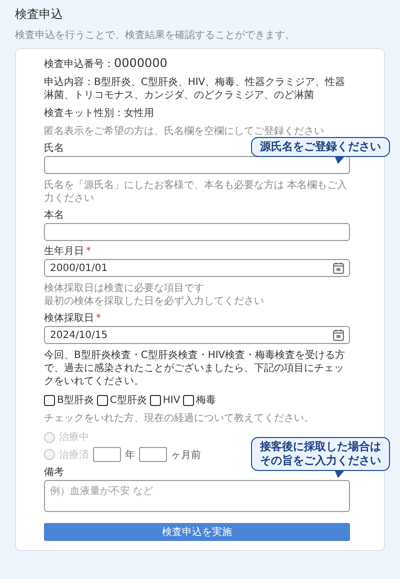 Image resolution: width=400 pixels, height=579 pixels. Describe the element at coordinates (320, 453) in the screenshot. I see `callout-text: 接客後に採取した場合は その旨をご入力ください` at that location.